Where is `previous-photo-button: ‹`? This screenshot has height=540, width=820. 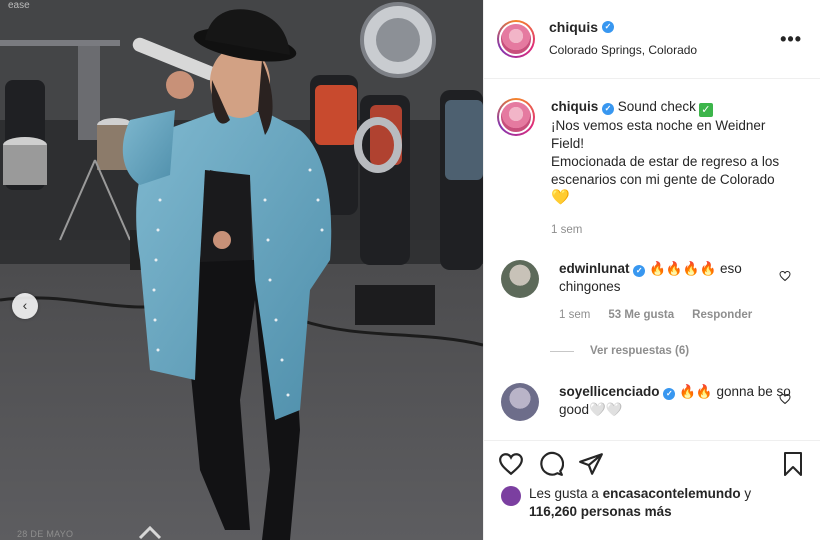
previous-photo-button: ‹ is located at coordinates (25, 306).